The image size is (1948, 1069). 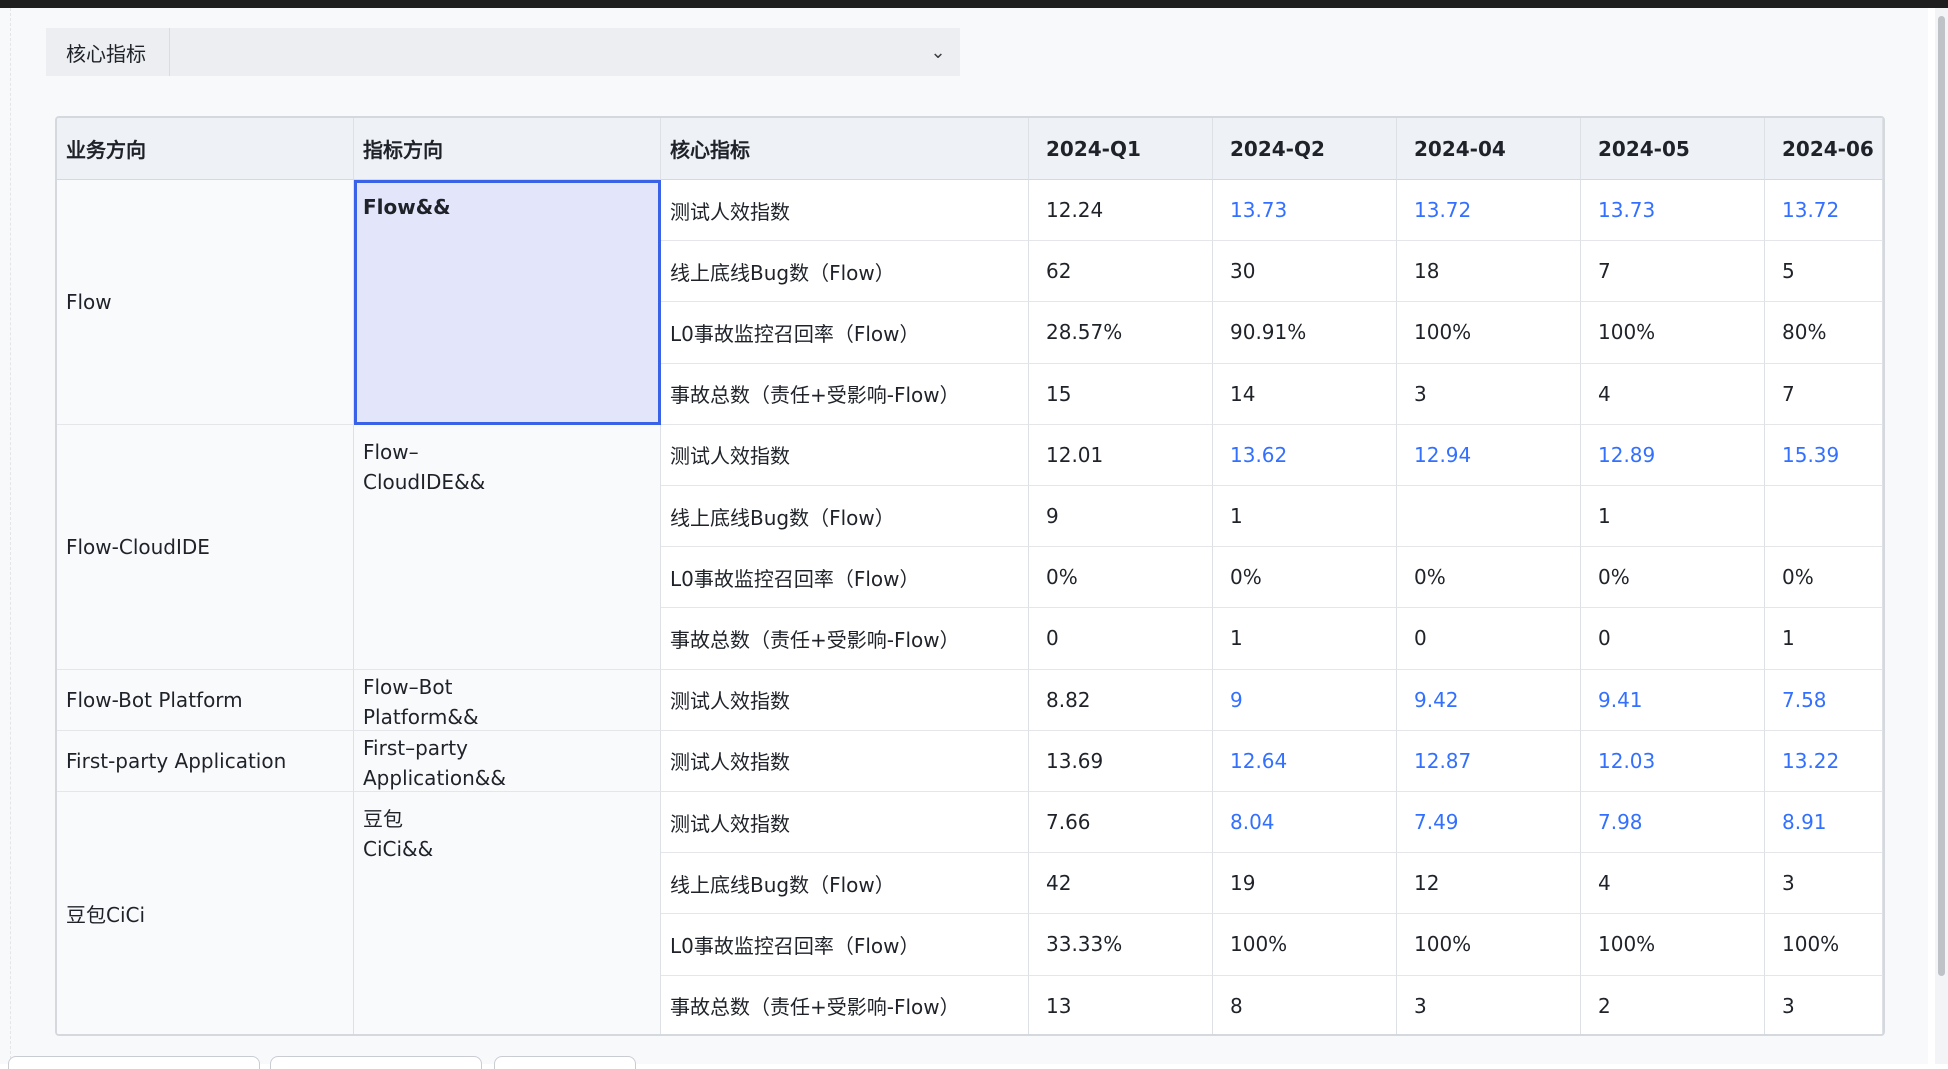 I want to click on value-link: 8.04, so click(x=1305, y=823).